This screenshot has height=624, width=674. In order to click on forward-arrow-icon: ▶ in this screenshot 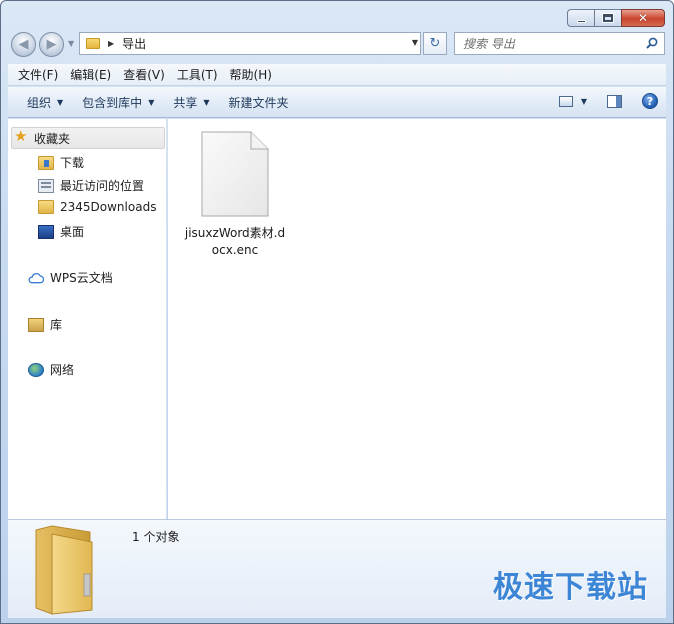, I will do `click(51, 44)`.